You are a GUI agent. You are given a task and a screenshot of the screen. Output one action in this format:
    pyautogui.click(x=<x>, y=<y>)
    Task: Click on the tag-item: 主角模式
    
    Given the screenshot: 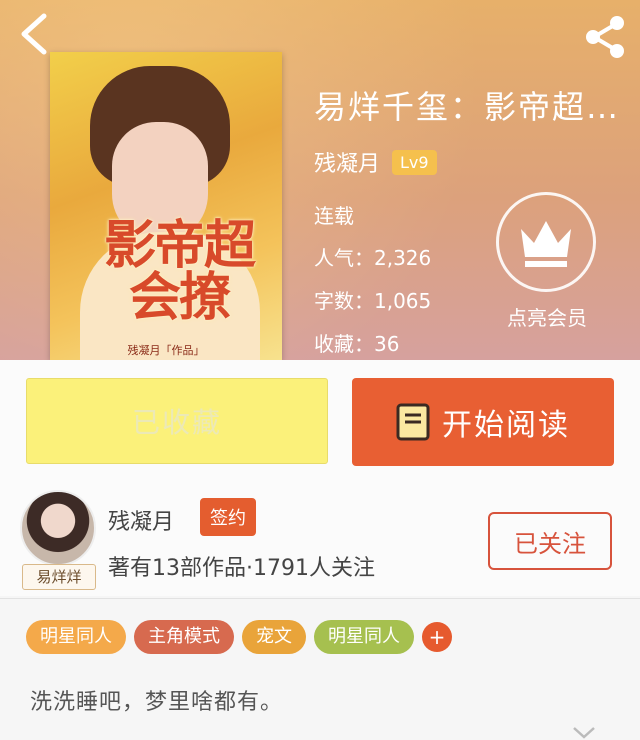 What is the action you would take?
    pyautogui.click(x=184, y=637)
    